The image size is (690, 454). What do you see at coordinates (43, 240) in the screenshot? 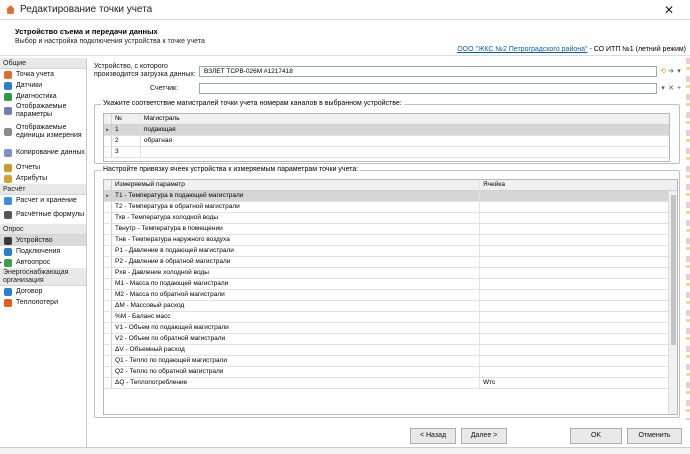
I see `sidebar-item: Устройство` at bounding box center [43, 240].